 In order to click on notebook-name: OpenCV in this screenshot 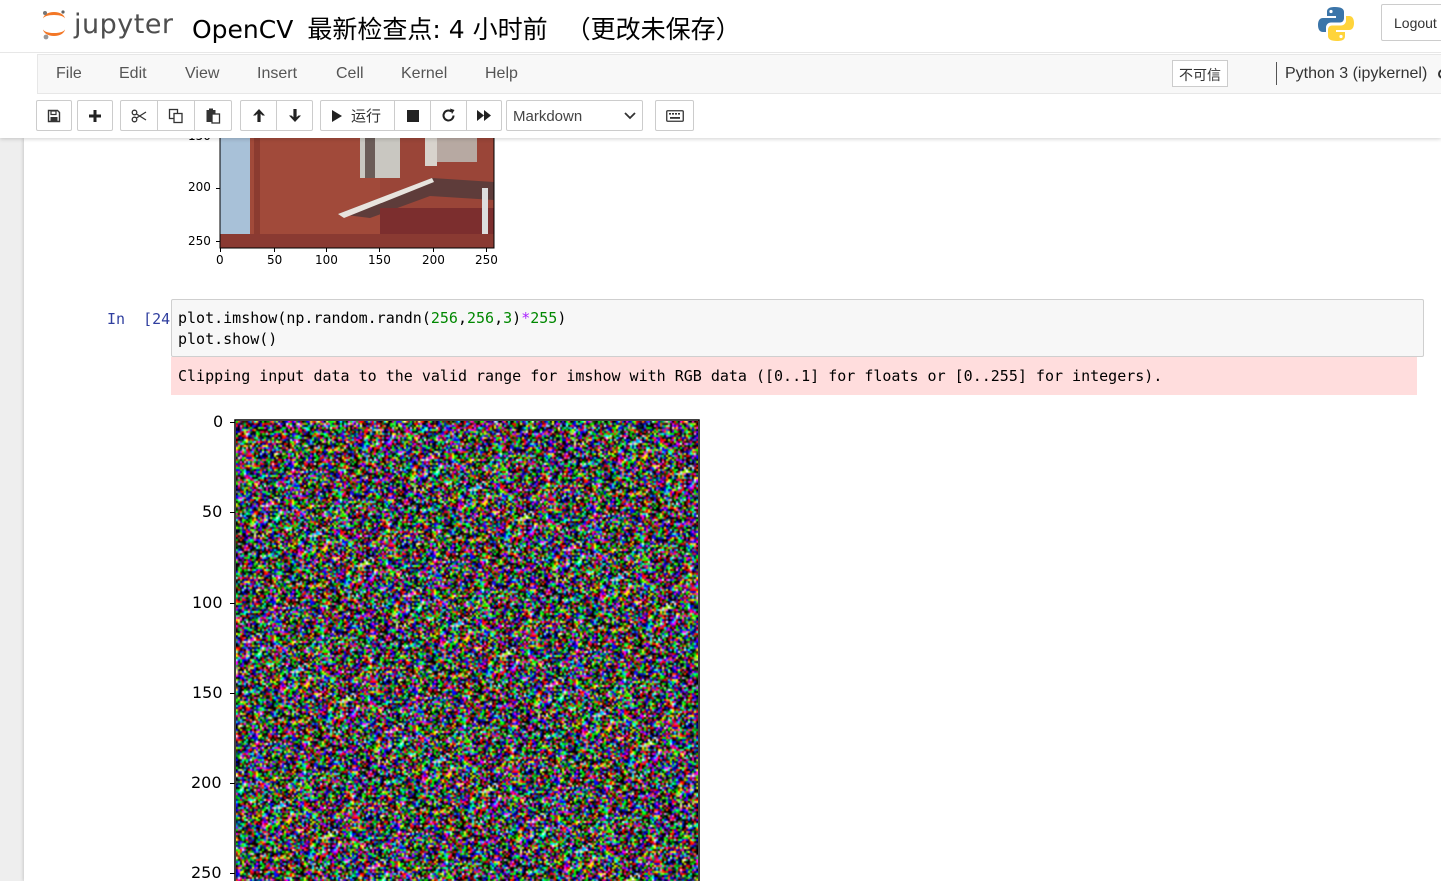, I will do `click(242, 29)`.